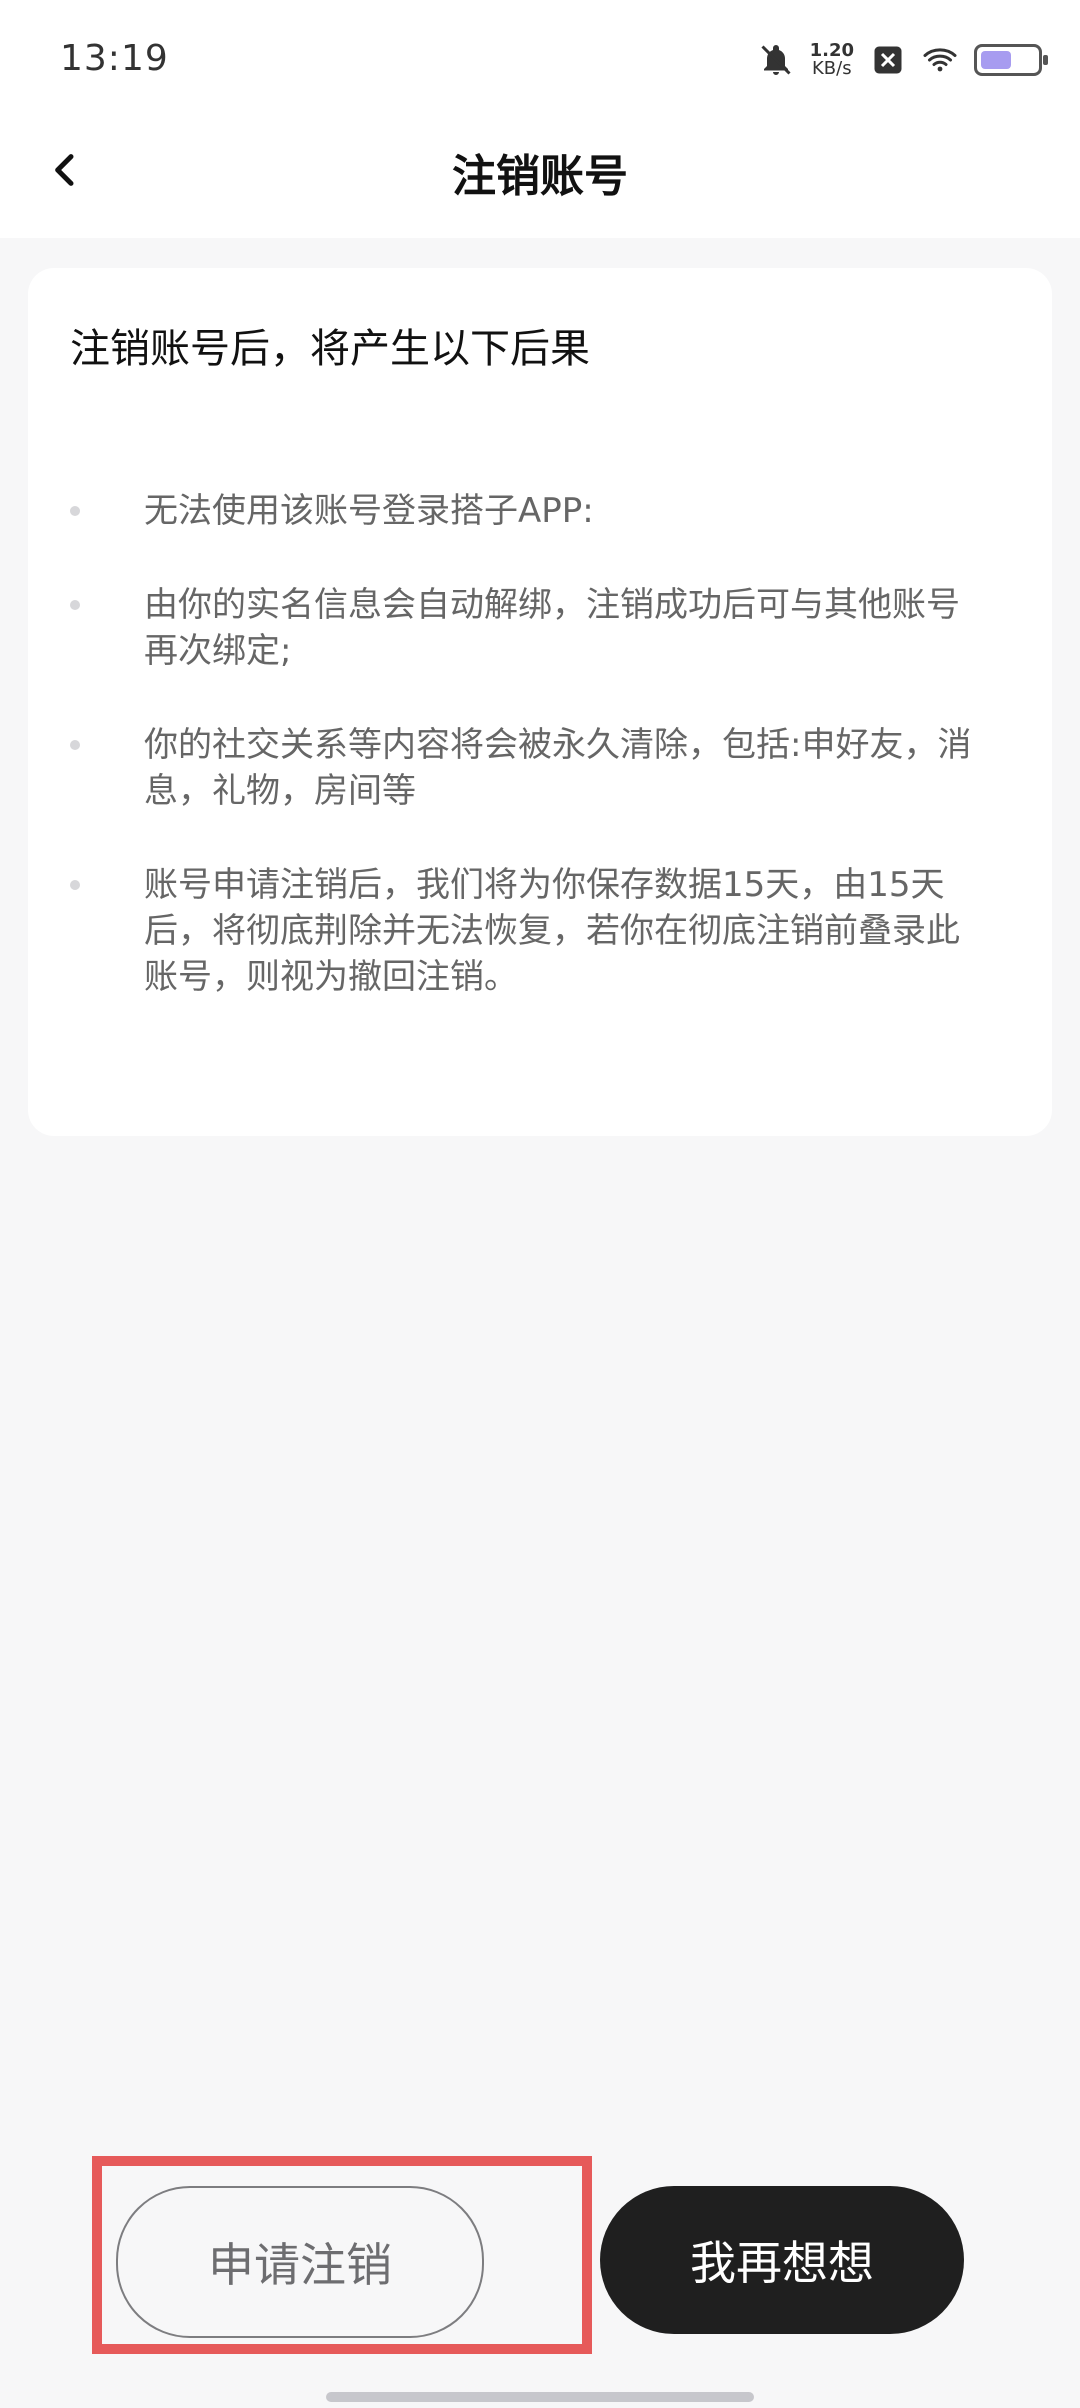 Image resolution: width=1080 pixels, height=2408 pixels. I want to click on status-icons: 1.20 KB/s, so click(903, 60).